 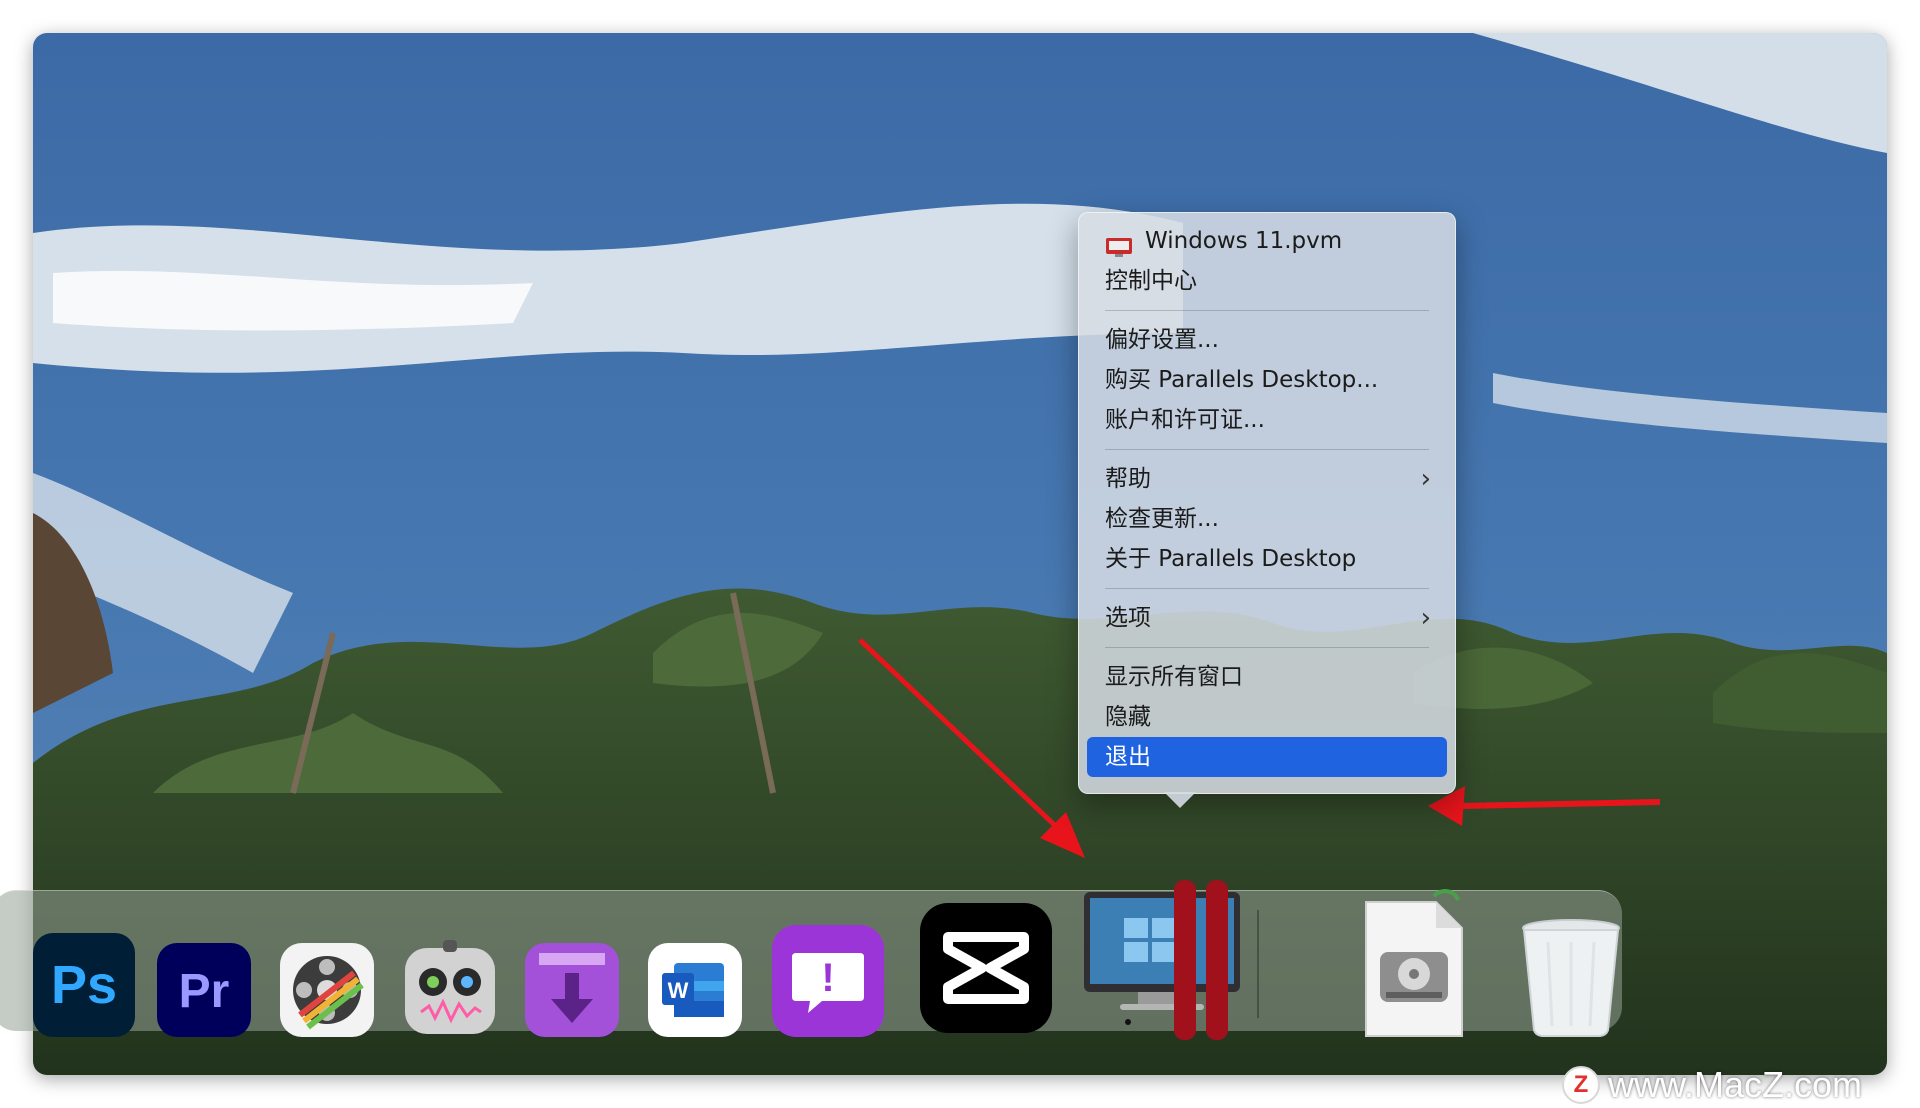 I want to click on dock-separator, so click(x=1258, y=964).